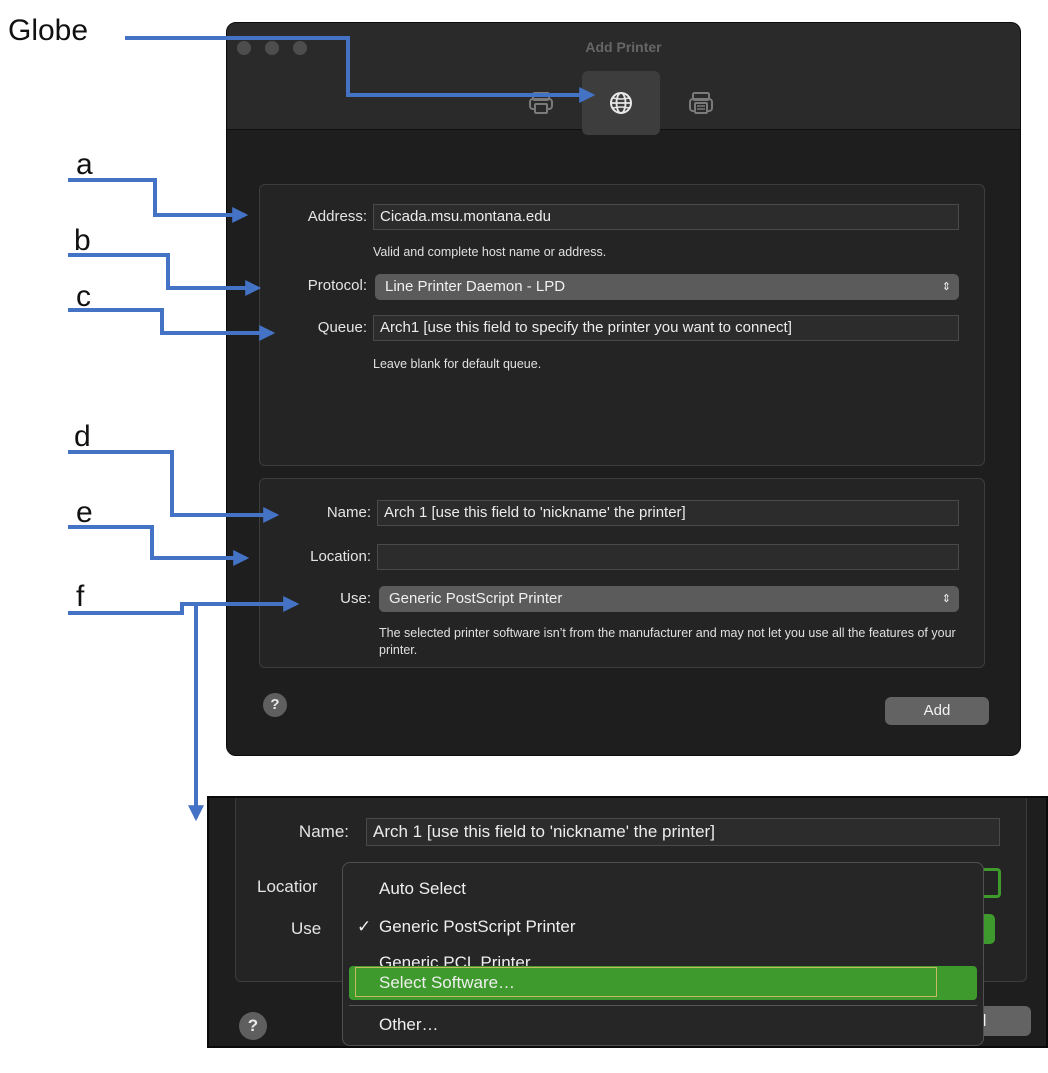 The height and width of the screenshot is (1073, 1048). What do you see at coordinates (84, 512) in the screenshot?
I see `callout-e: e` at bounding box center [84, 512].